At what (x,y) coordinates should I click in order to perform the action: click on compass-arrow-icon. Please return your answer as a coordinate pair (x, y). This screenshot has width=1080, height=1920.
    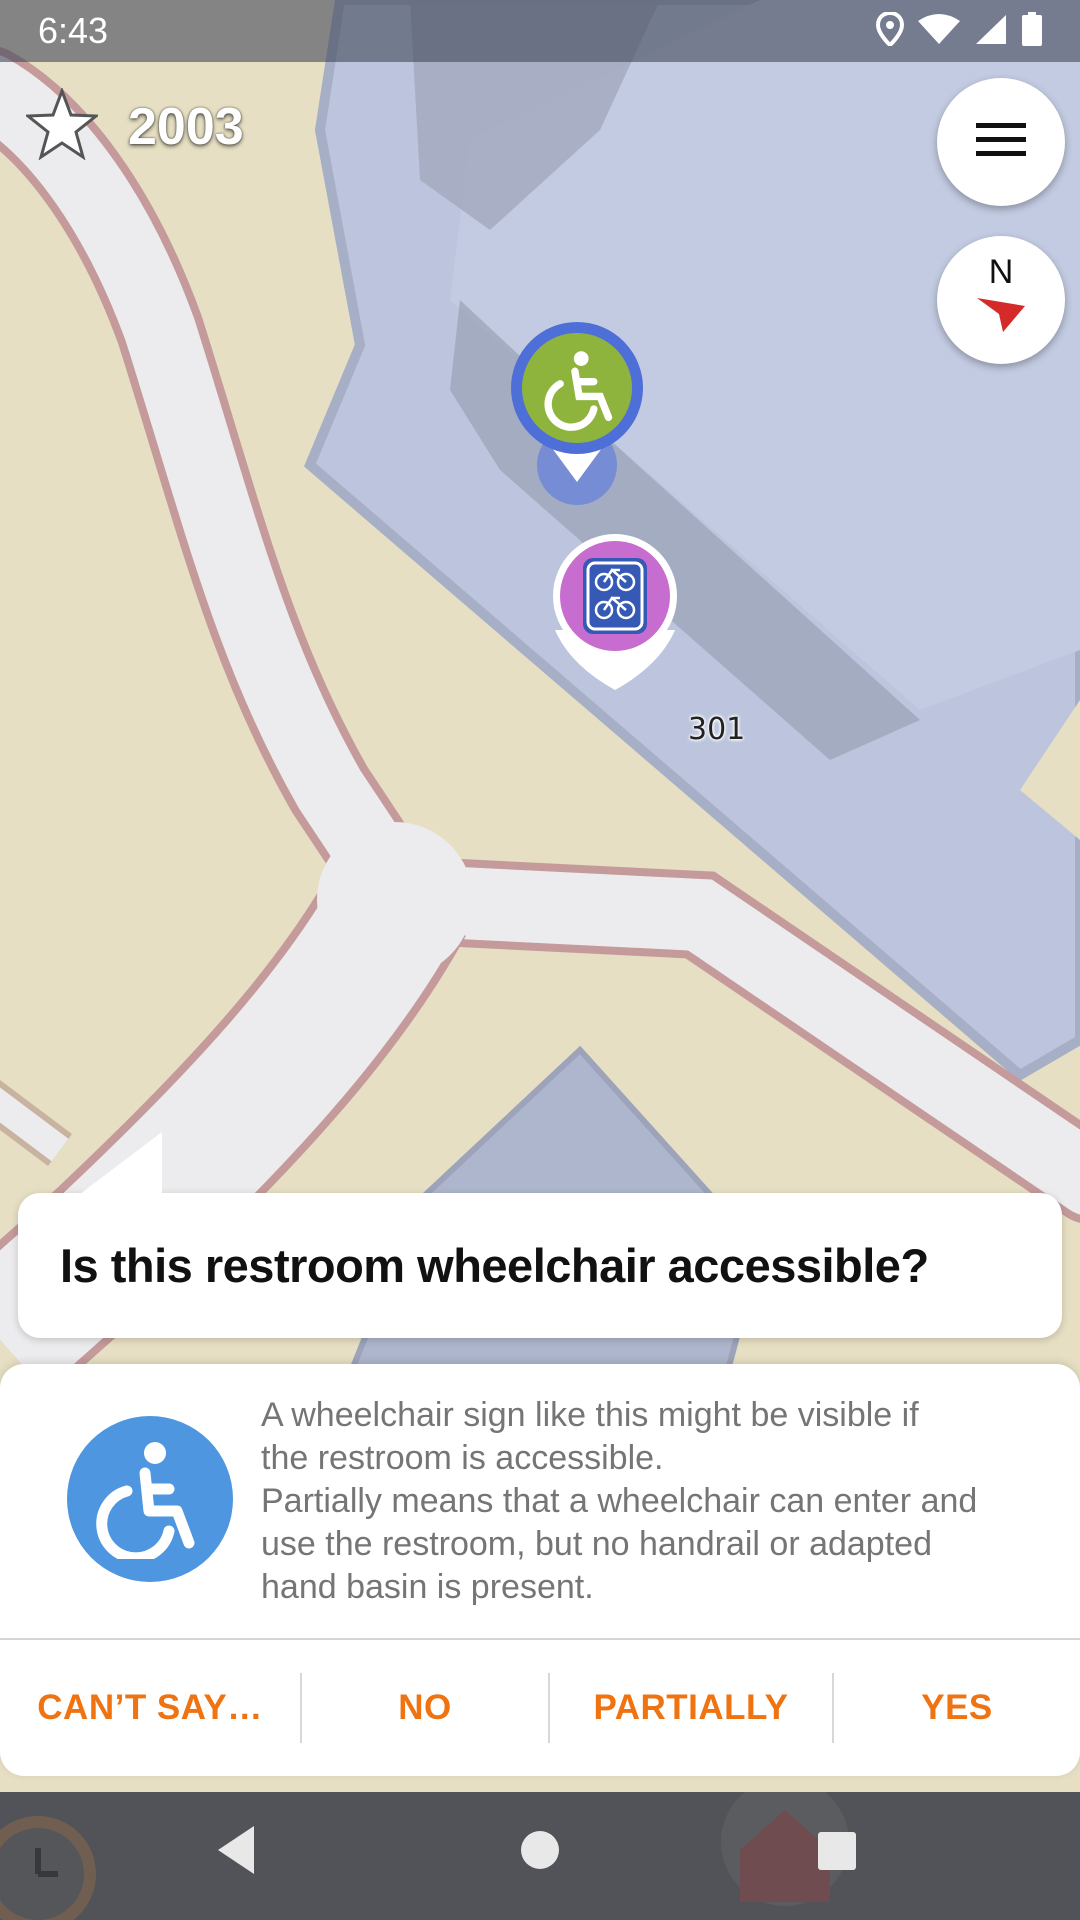
    Looking at the image, I should click on (1001, 316).